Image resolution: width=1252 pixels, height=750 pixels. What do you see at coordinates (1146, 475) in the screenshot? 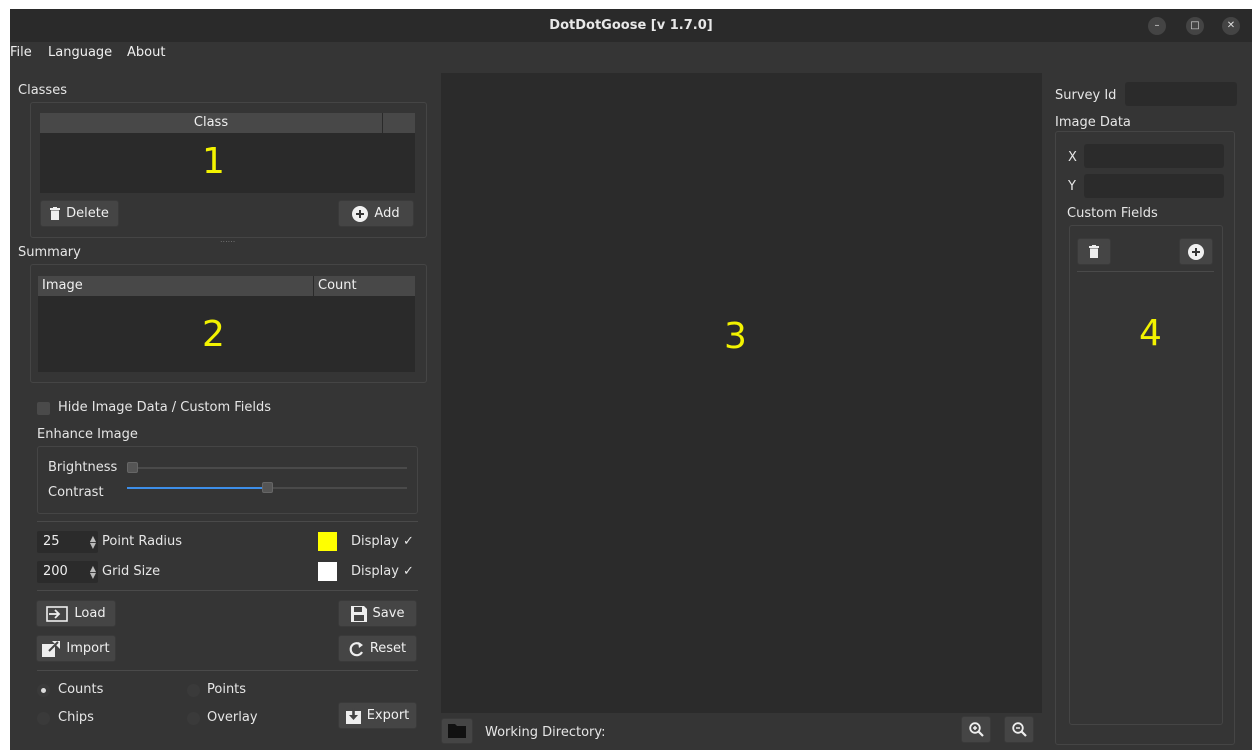
I see `custom-fields-group` at bounding box center [1146, 475].